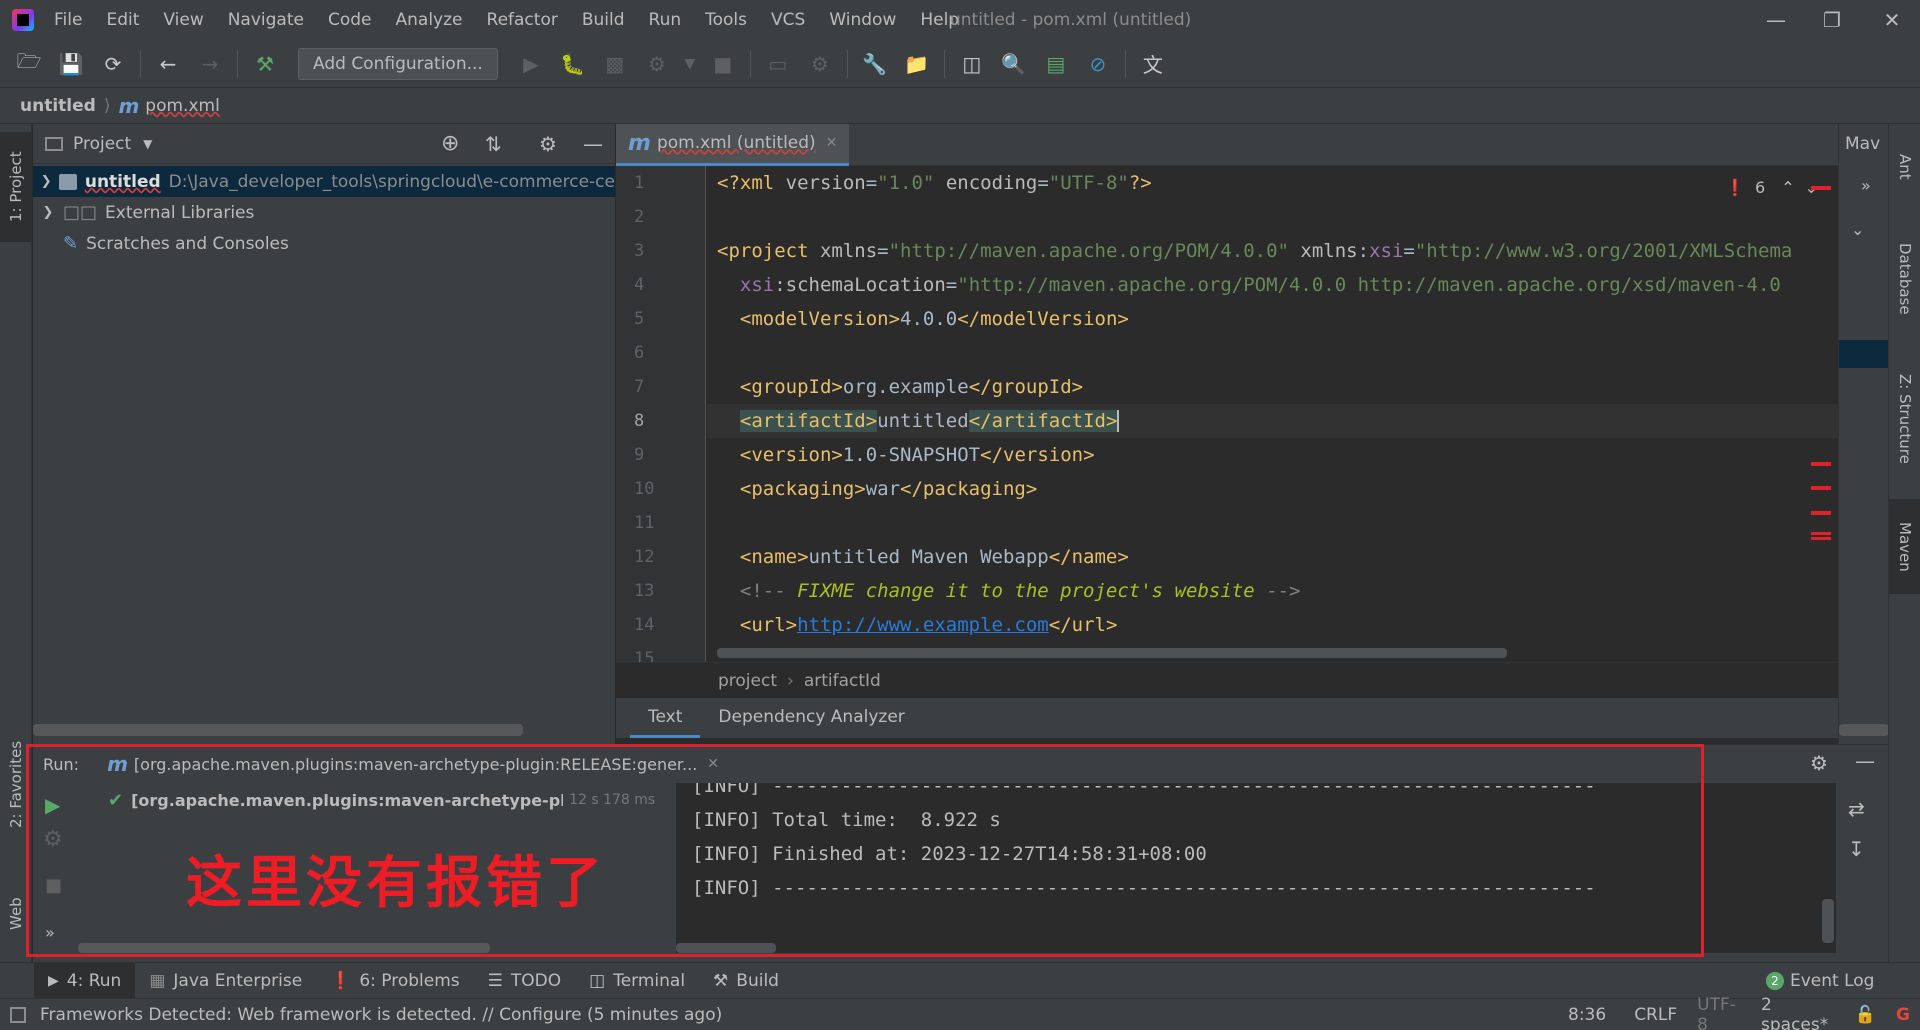 The image size is (1920, 1030). What do you see at coordinates (52, 805) in the screenshot?
I see `rerun-icon: ▶` at bounding box center [52, 805].